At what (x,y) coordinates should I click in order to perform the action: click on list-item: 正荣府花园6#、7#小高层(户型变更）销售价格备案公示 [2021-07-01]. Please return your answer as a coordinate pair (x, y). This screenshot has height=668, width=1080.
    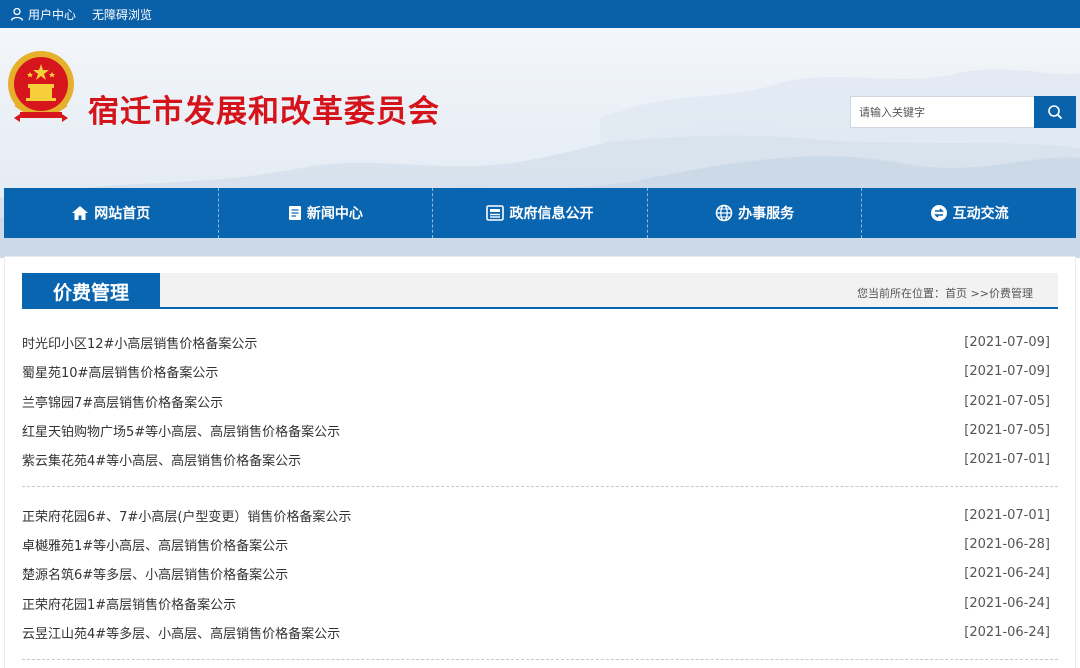
    Looking at the image, I should click on (536, 514).